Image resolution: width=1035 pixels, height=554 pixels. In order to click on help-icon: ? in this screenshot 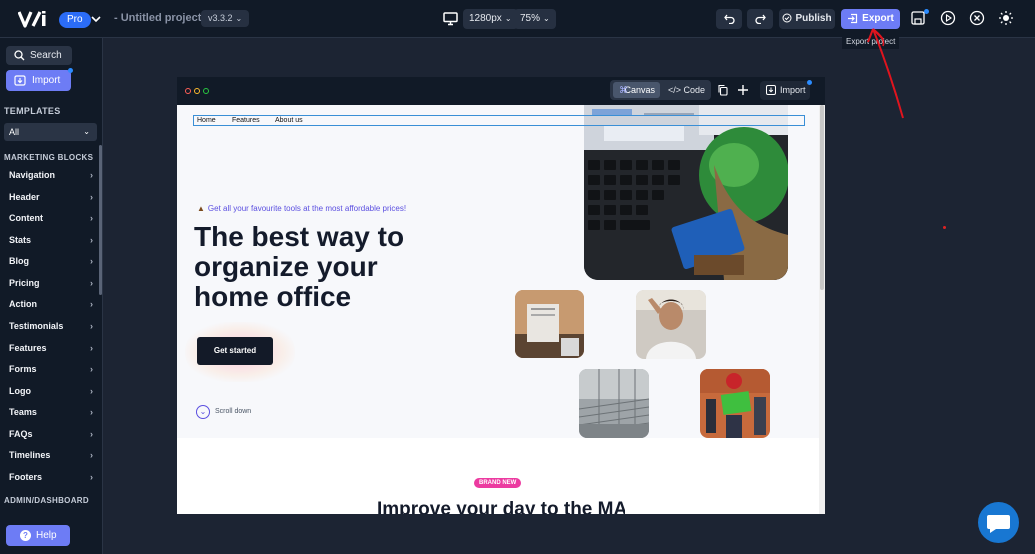, I will do `click(25, 535)`.